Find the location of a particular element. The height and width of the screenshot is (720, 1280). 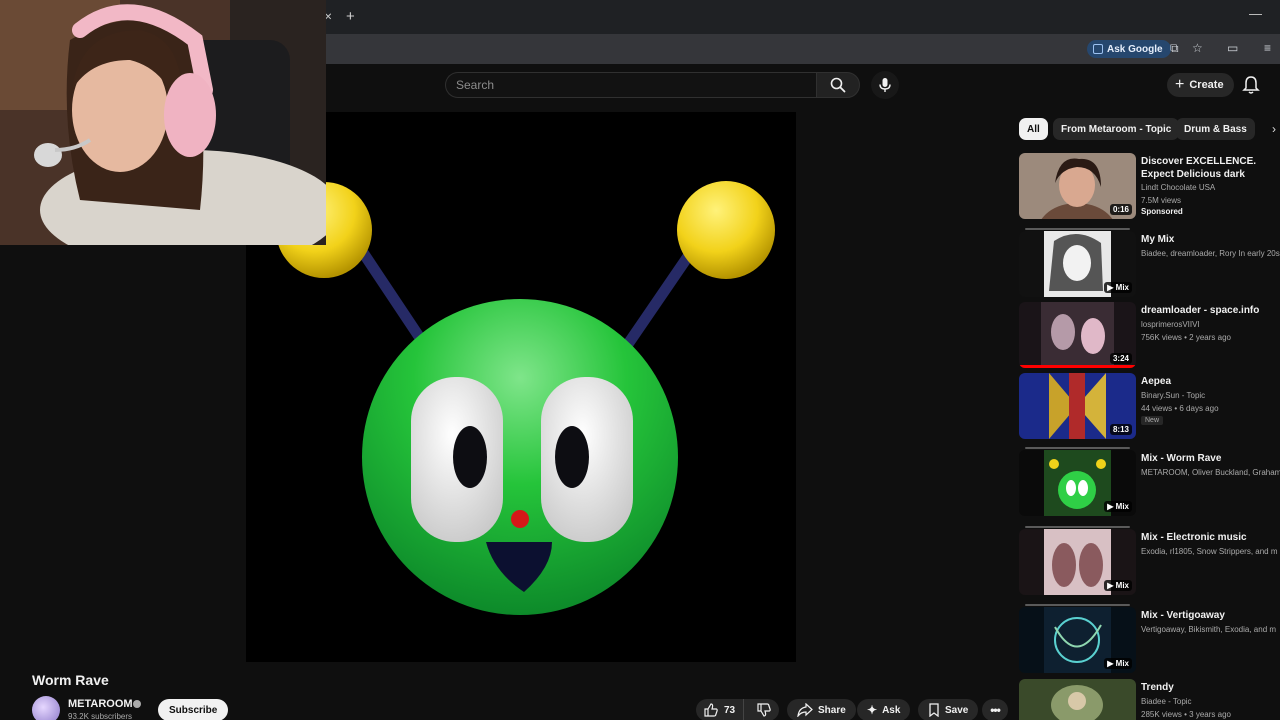

recommendation-channel: Biadee - Topic is located at coordinates (1210, 701).